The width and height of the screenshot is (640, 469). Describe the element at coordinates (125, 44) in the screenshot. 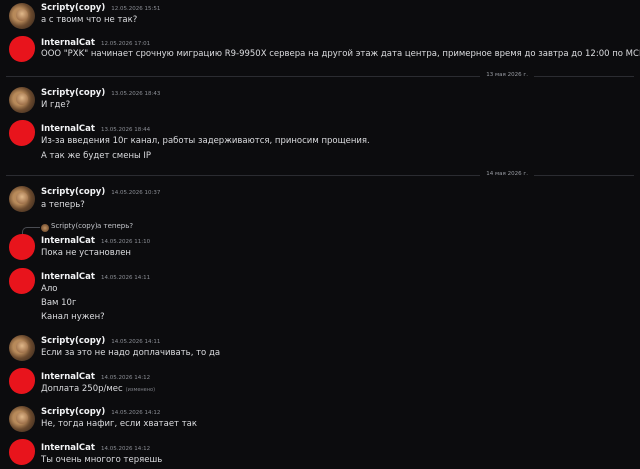

I see `timestamp: 12.05.2026 17:01` at that location.